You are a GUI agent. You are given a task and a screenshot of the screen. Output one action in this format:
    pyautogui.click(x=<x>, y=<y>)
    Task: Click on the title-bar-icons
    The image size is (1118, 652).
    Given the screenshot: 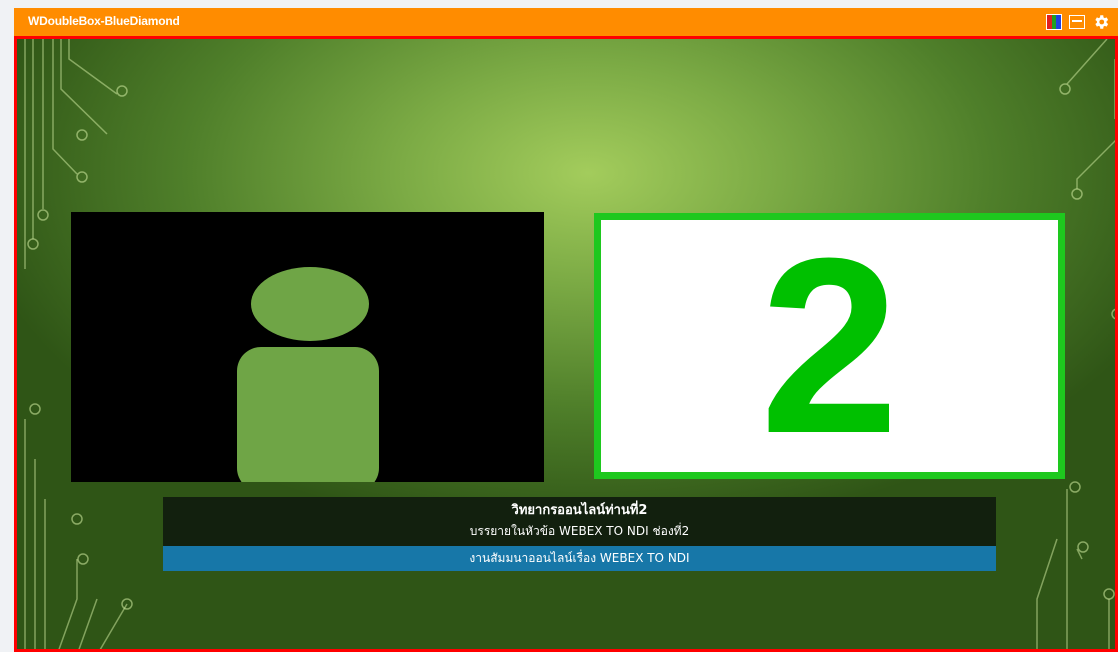 What is the action you would take?
    pyautogui.click(x=1078, y=22)
    